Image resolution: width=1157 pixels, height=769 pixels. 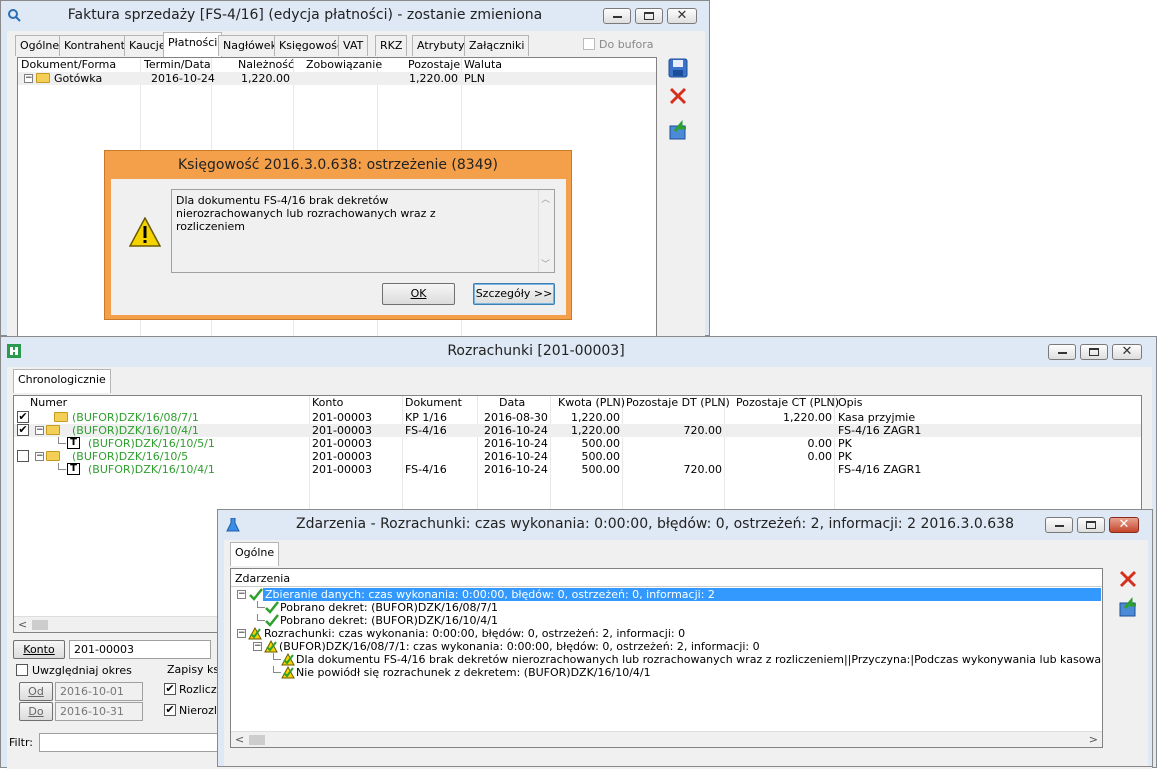 I want to click on row-checkbox, so click(x=23, y=456).